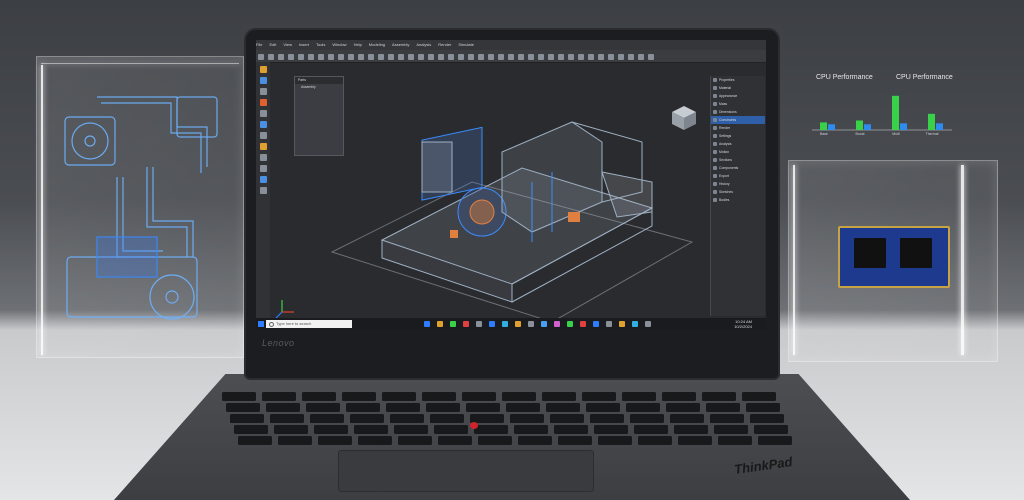 The width and height of the screenshot is (1024, 500). I want to click on panel-item: Properties, so click(738, 80).